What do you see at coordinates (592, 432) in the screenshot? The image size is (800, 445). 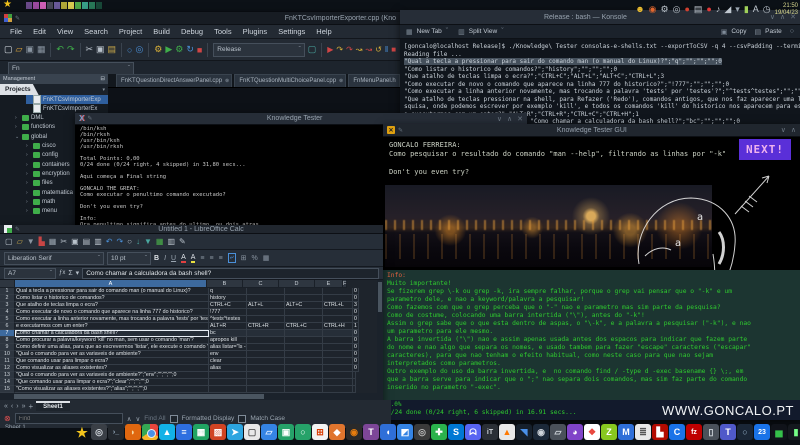 I see `photos-icon: ❖` at bounding box center [592, 432].